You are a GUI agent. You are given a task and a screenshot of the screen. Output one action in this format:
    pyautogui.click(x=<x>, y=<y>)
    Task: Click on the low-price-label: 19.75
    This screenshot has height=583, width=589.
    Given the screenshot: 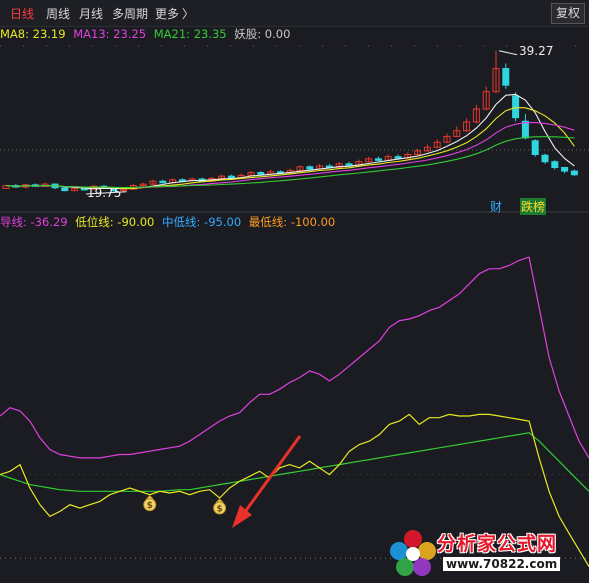 What is the action you would take?
    pyautogui.click(x=104, y=193)
    